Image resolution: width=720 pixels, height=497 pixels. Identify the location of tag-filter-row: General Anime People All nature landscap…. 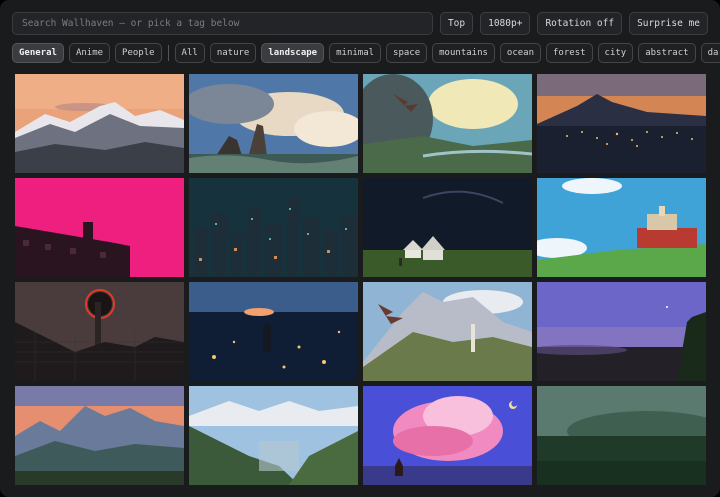
(366, 53).